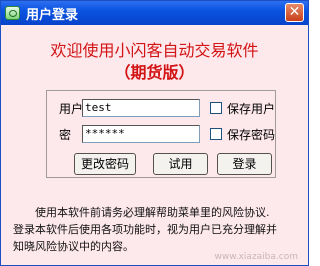  What do you see at coordinates (152, 212) in the screenshot?
I see `notice-line-1: 使用本软件前请务必理解帮助菜单里的风险协议.` at bounding box center [152, 212].